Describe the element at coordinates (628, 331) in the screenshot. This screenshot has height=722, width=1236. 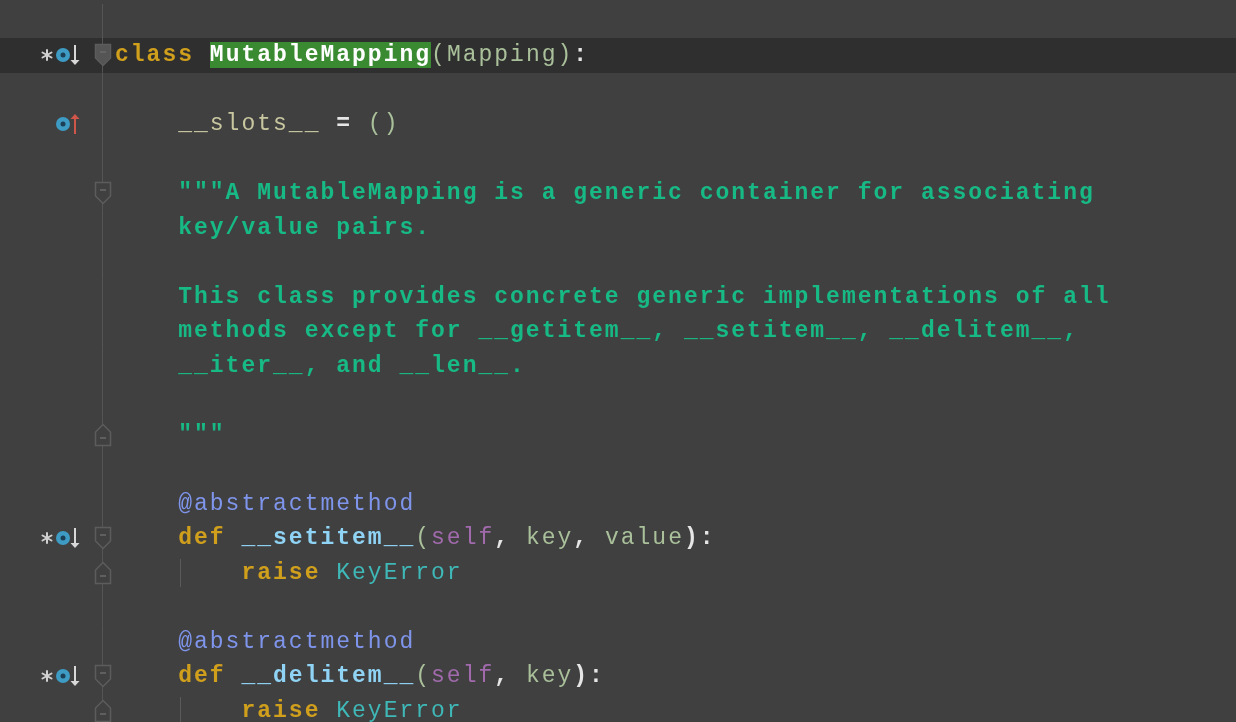
I see `code-line: methods except for __getitem__, __setitem__, __delitem__,` at that location.